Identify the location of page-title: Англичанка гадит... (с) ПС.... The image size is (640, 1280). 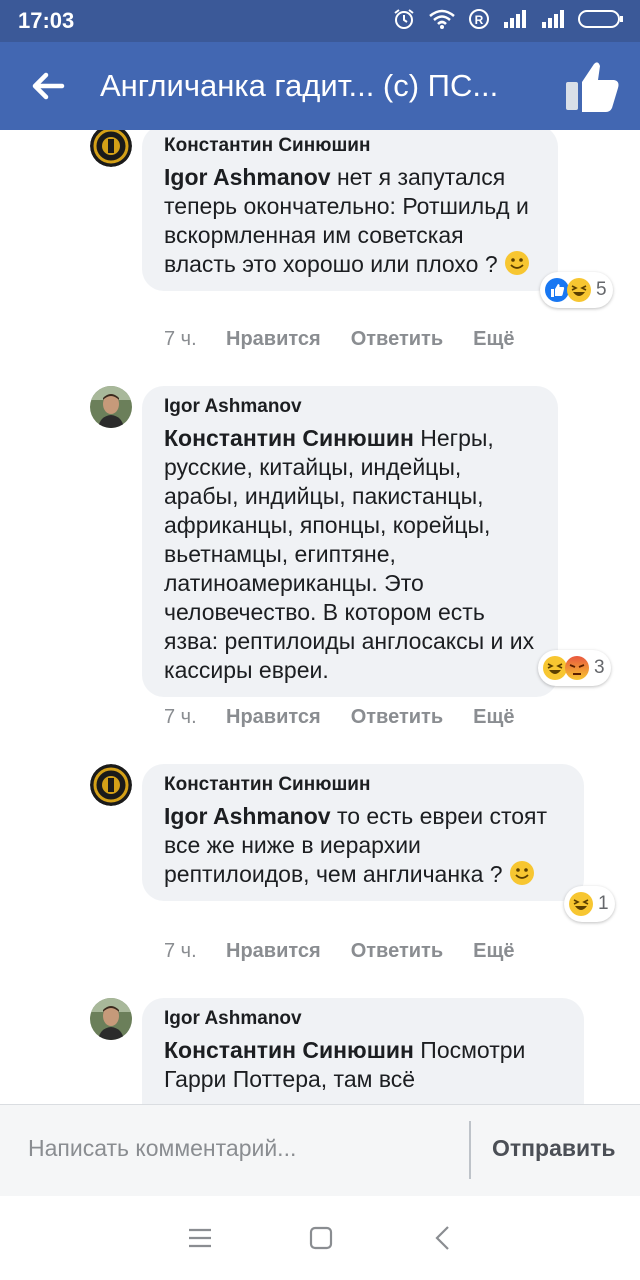
(299, 85).